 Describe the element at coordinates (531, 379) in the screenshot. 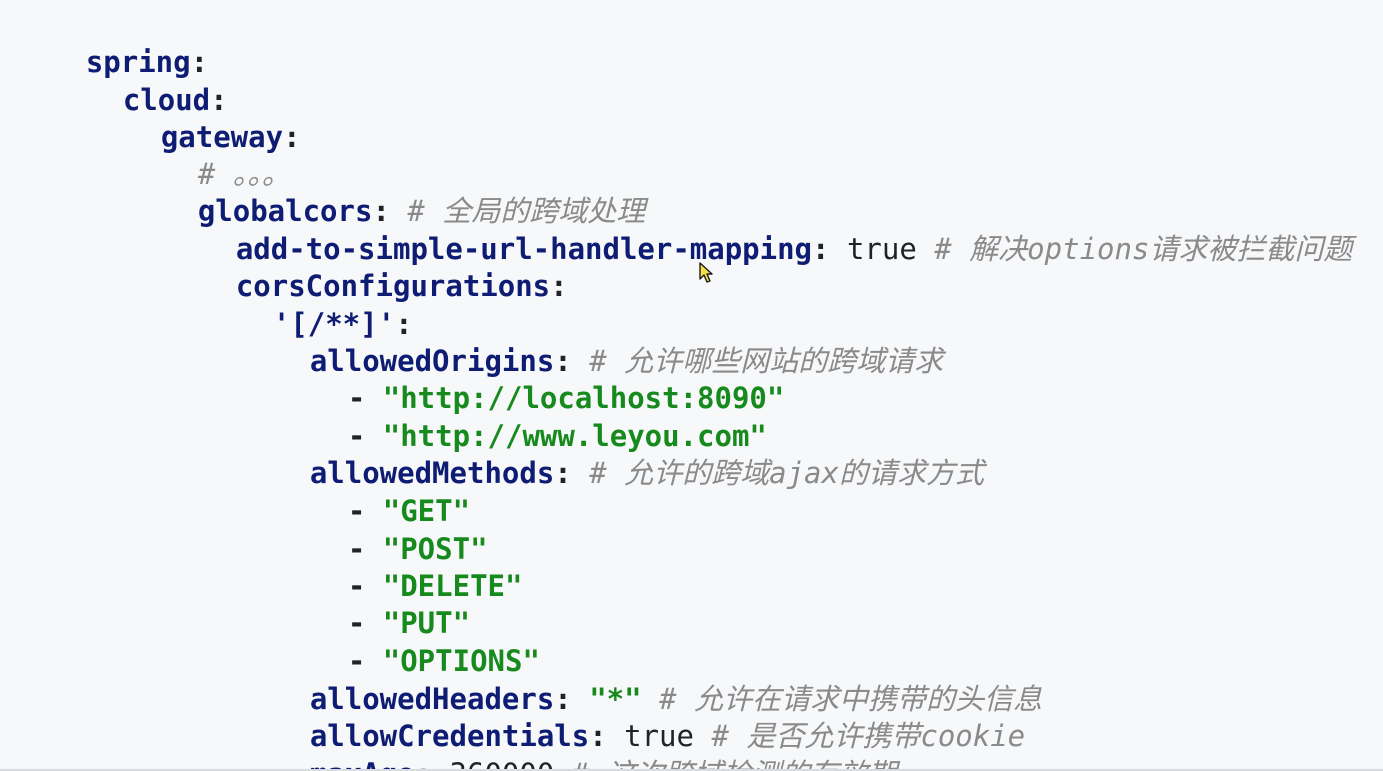

I see `code-line: - "http://localhost:8090"` at that location.